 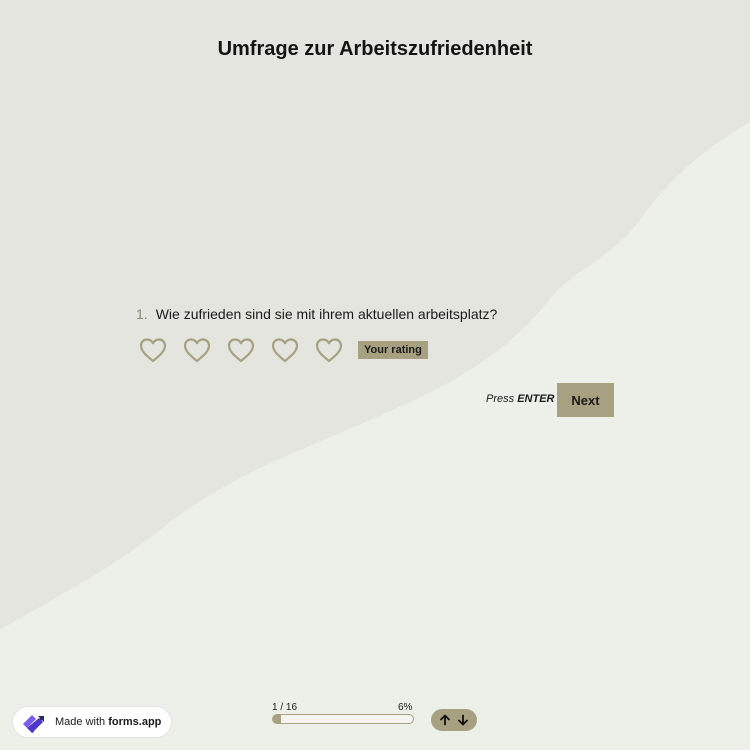 I want to click on press-enter-hint: Press ENTER, so click(x=520, y=399).